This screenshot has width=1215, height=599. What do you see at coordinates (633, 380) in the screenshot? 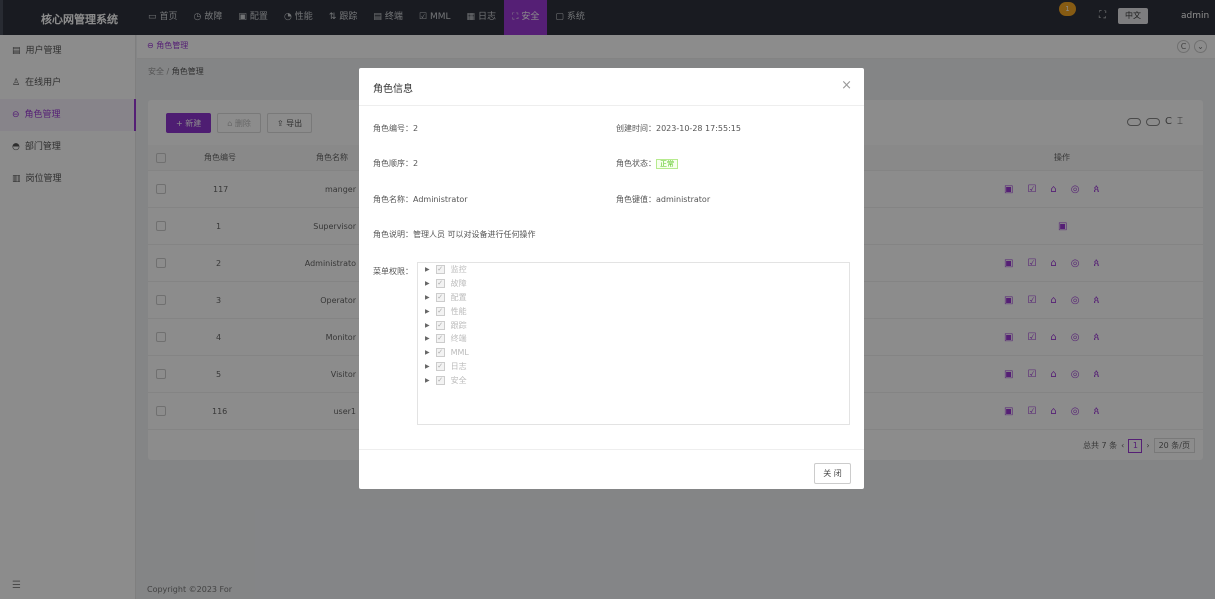
I see `tree-node: ▶ ✓ 安全` at bounding box center [633, 380].